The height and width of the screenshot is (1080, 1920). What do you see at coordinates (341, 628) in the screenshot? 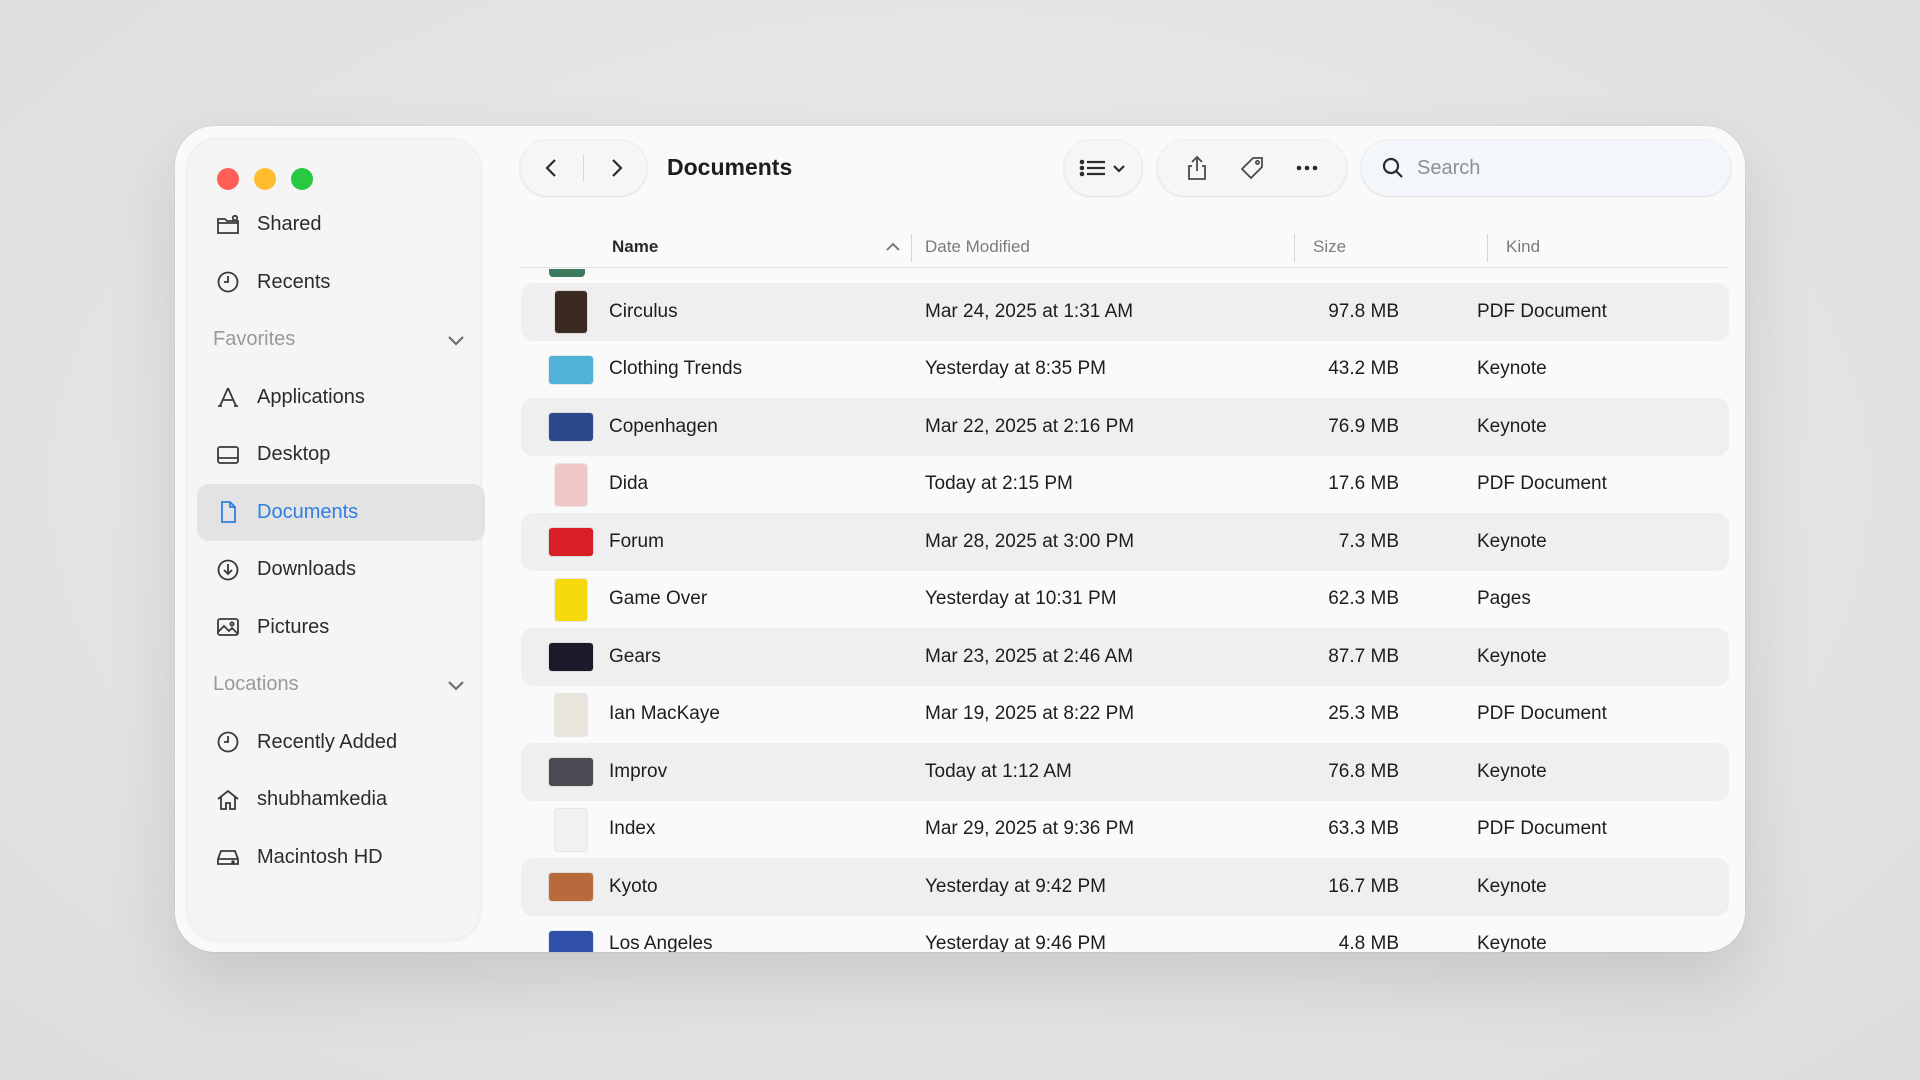
I see `sidebar-item-pictures: Pictures` at bounding box center [341, 628].